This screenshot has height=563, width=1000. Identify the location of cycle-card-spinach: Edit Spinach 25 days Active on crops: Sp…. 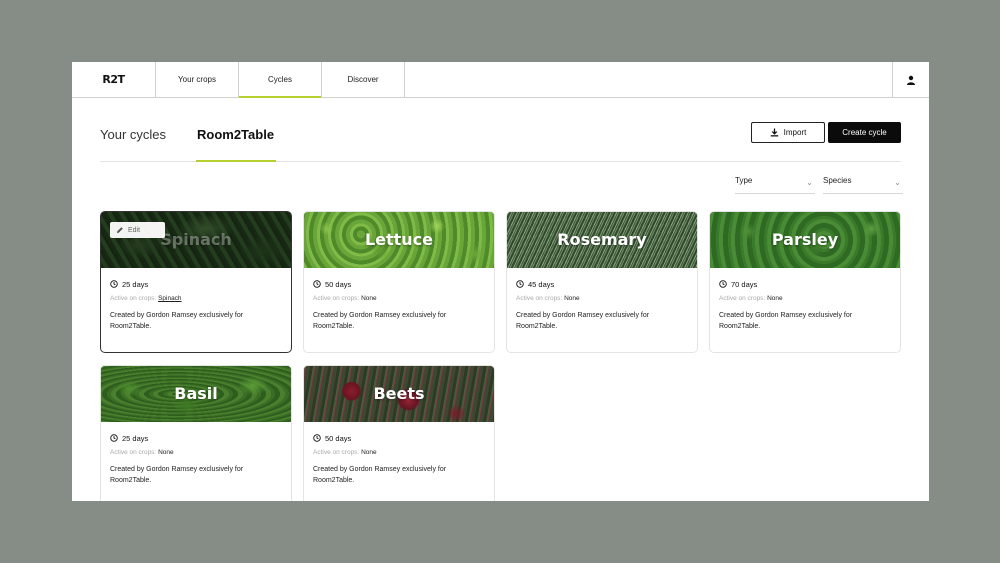
(196, 282).